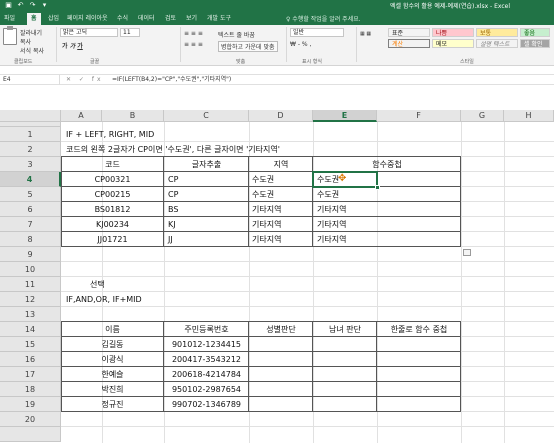 The image size is (554, 443). Describe the element at coordinates (453, 43) in the screenshot. I see `style-note: 메모` at that location.